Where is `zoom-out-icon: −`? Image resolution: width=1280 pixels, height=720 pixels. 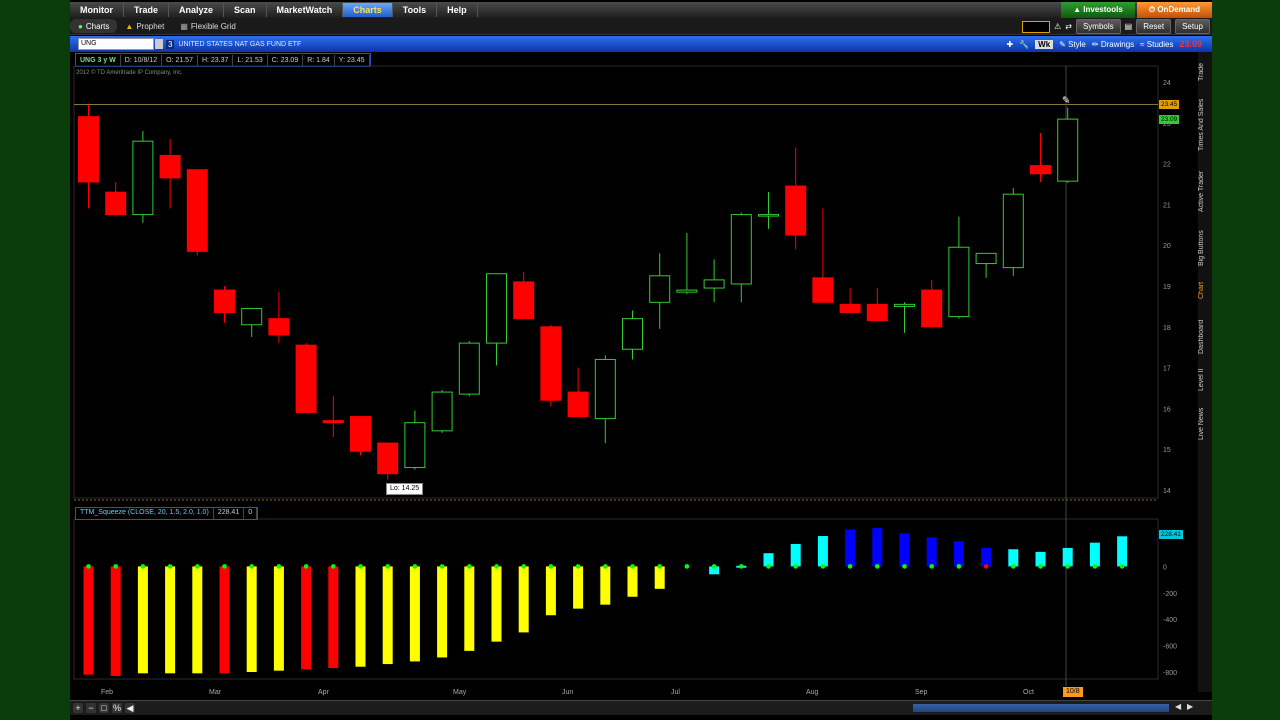
zoom-out-icon: − is located at coordinates (91, 708).